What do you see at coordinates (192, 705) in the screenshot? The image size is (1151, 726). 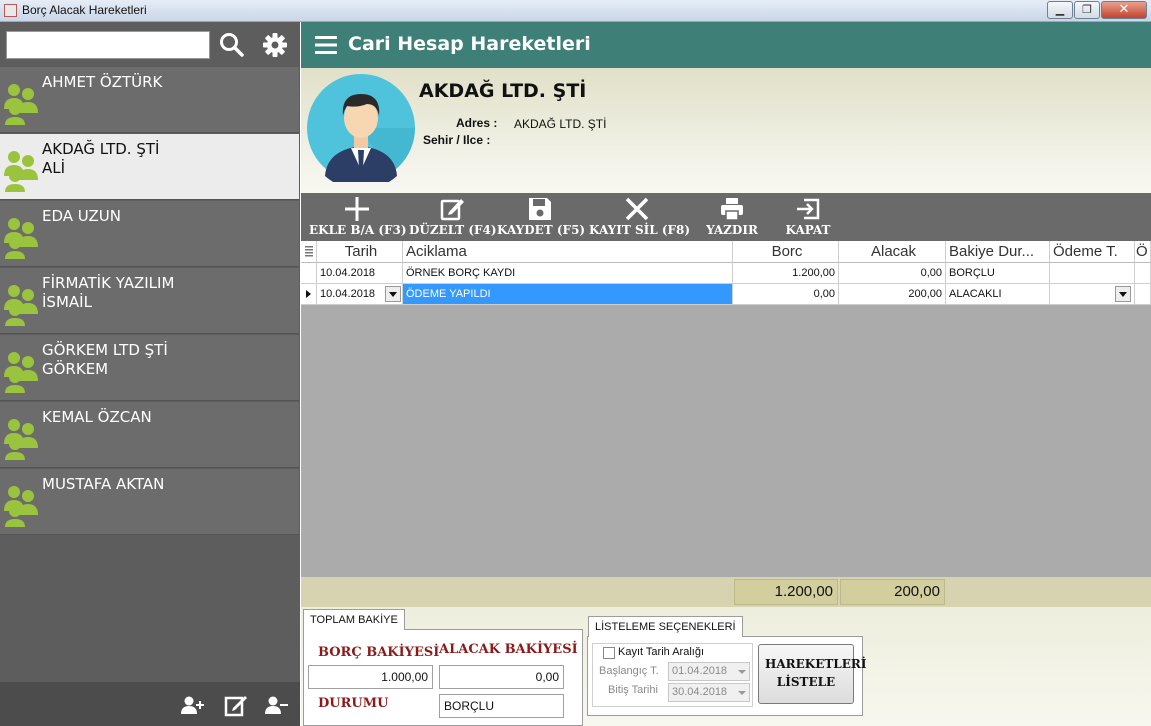 I see `add-user-icon` at bounding box center [192, 705].